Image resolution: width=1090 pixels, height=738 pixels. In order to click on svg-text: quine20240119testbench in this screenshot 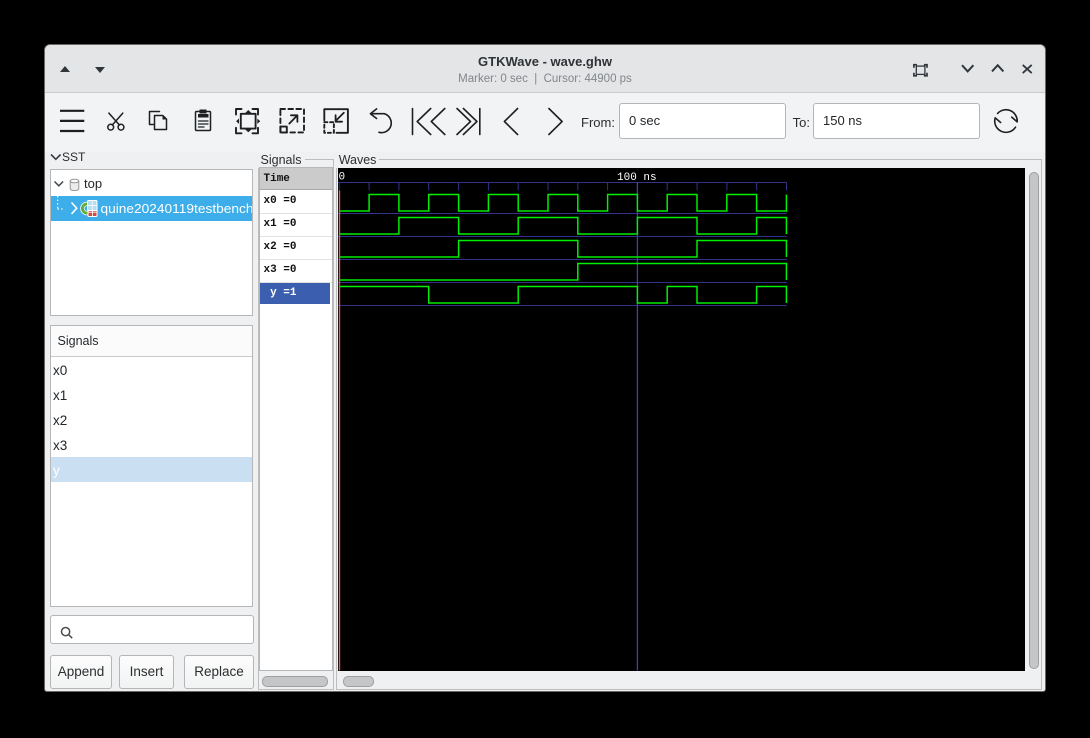, I will do `click(177, 208)`.